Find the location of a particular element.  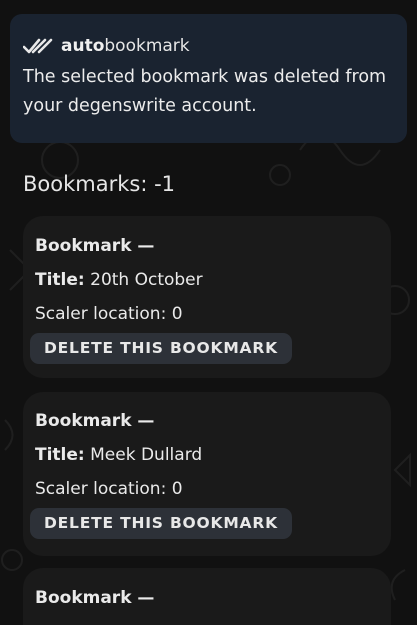

brand-name-light: bookmark is located at coordinates (147, 46).